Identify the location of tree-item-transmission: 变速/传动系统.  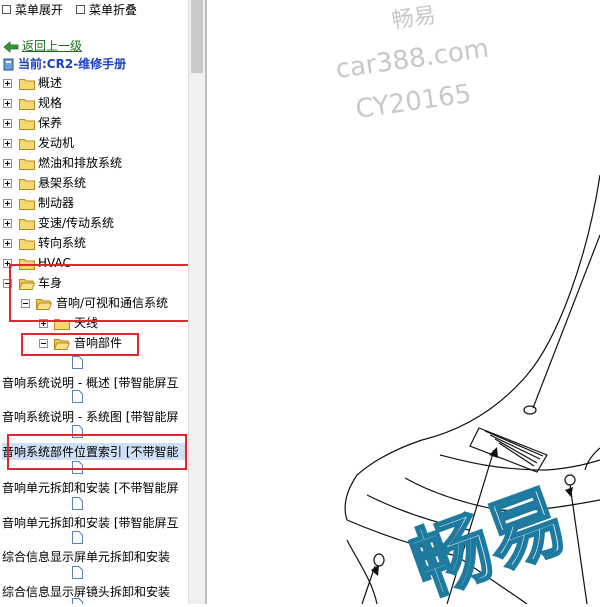
(94, 223).